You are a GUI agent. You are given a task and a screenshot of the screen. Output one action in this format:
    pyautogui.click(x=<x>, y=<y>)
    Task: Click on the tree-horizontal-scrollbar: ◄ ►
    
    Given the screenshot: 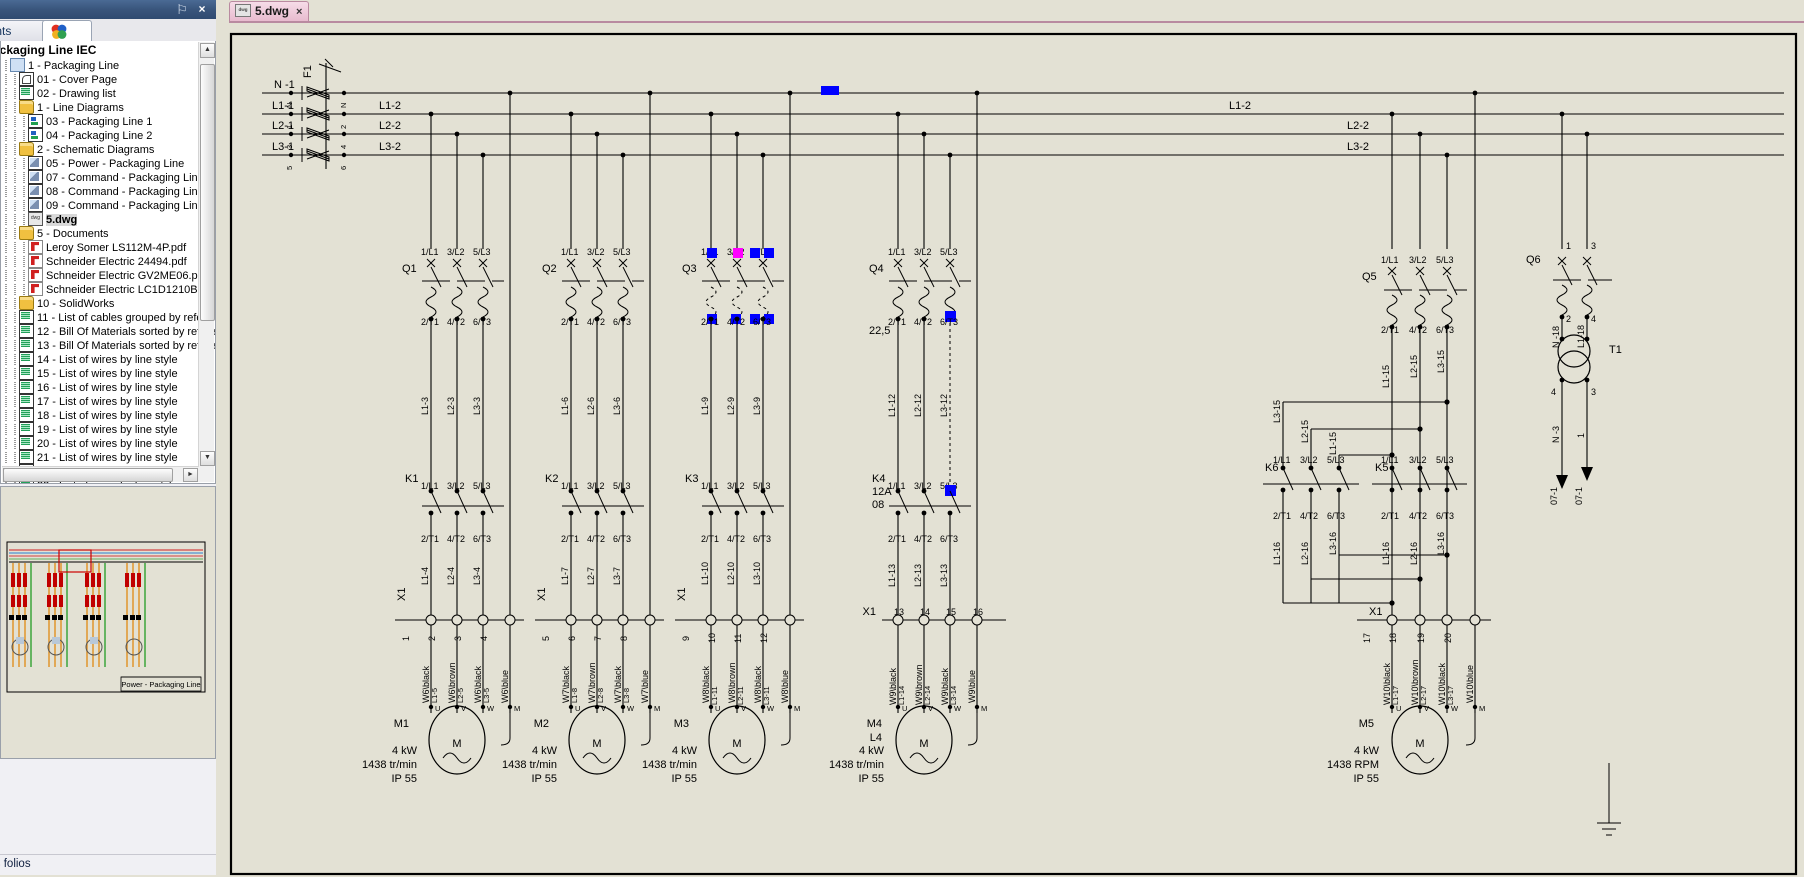 What is the action you would take?
    pyautogui.click(x=100, y=474)
    